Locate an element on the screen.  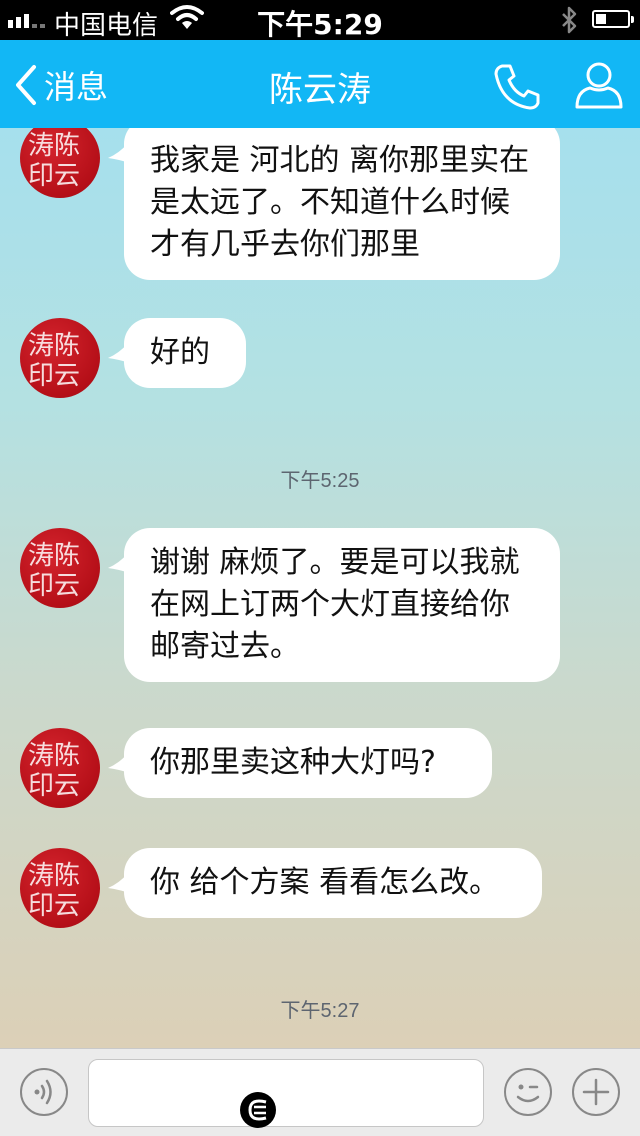
emoji-icon is located at coordinates (528, 1093).